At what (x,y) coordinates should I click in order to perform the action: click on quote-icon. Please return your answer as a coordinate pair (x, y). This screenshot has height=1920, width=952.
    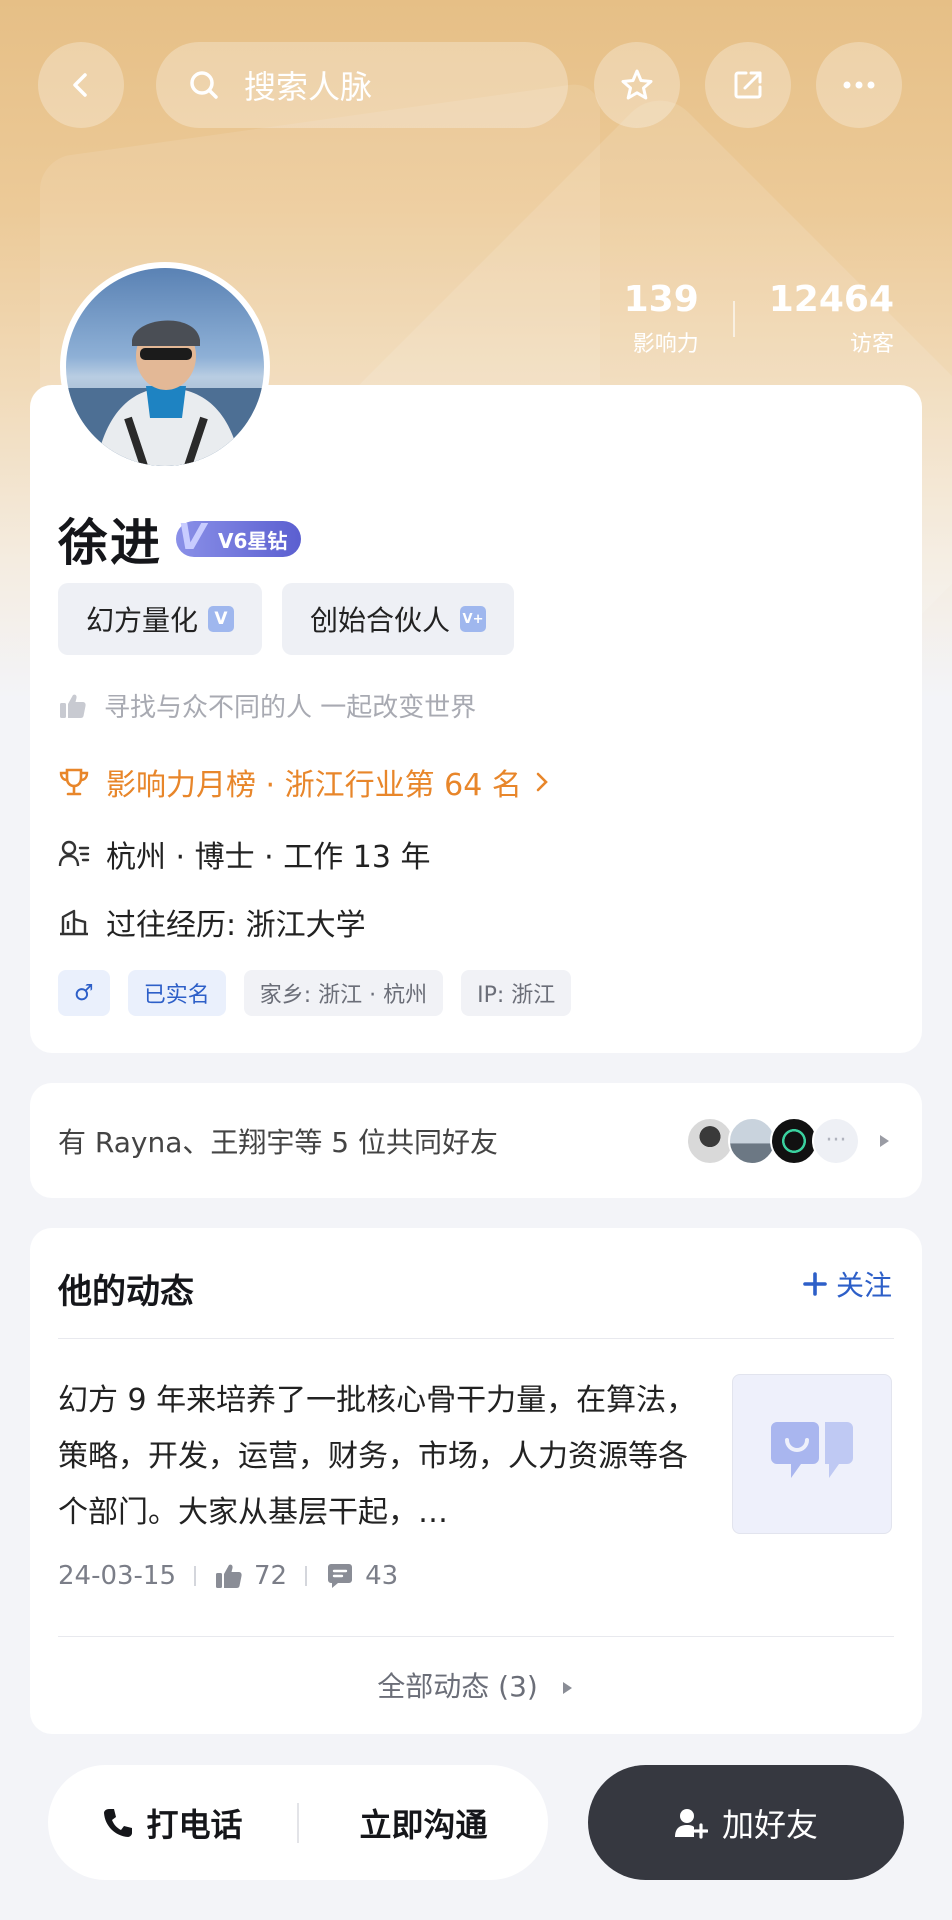
    Looking at the image, I should click on (812, 1450).